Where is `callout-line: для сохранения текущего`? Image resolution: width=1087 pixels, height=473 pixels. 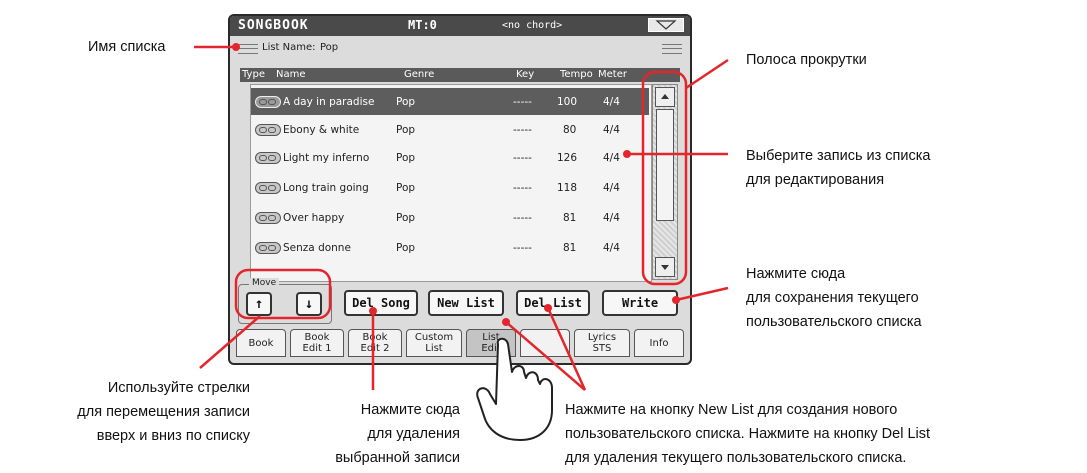
callout-line: для сохранения текущего is located at coordinates (832, 298).